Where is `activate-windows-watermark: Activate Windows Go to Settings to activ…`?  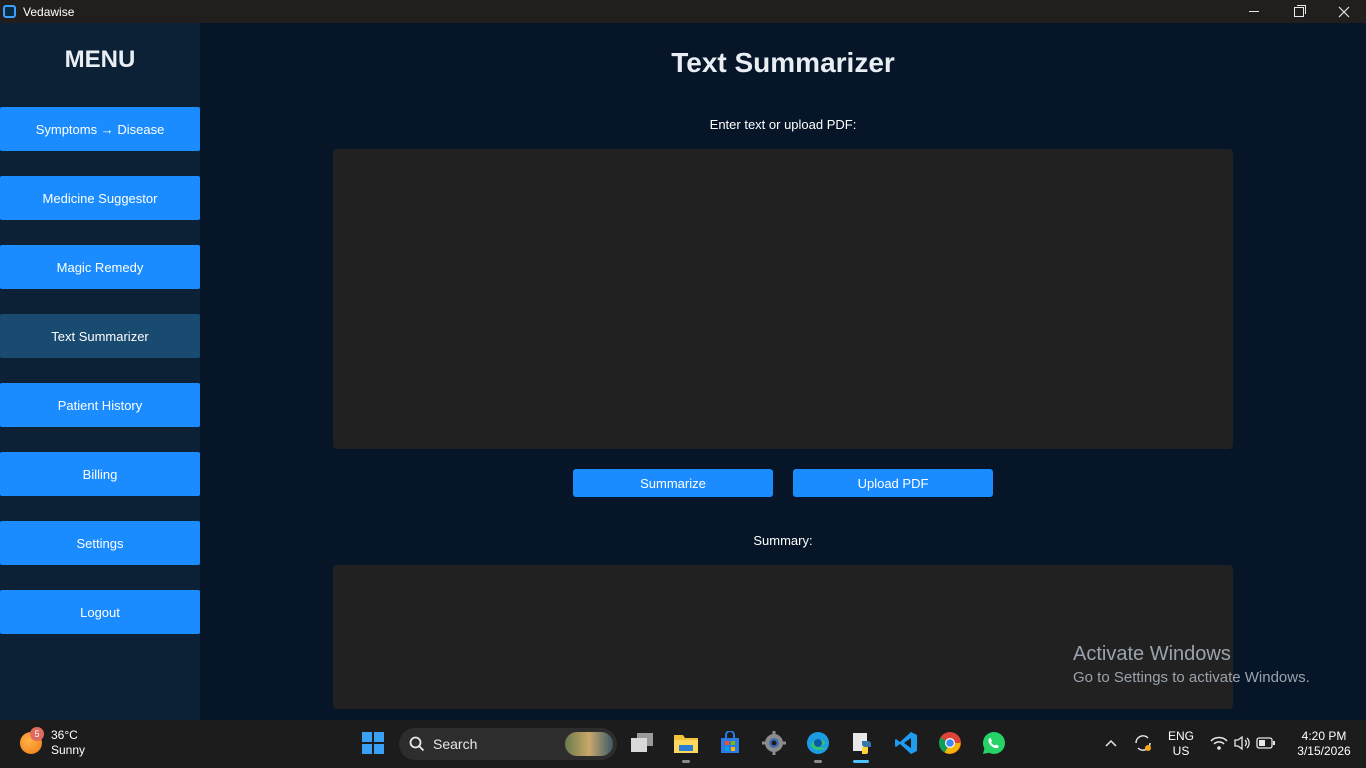 activate-windows-watermark: Activate Windows Go to Settings to activ… is located at coordinates (1191, 664).